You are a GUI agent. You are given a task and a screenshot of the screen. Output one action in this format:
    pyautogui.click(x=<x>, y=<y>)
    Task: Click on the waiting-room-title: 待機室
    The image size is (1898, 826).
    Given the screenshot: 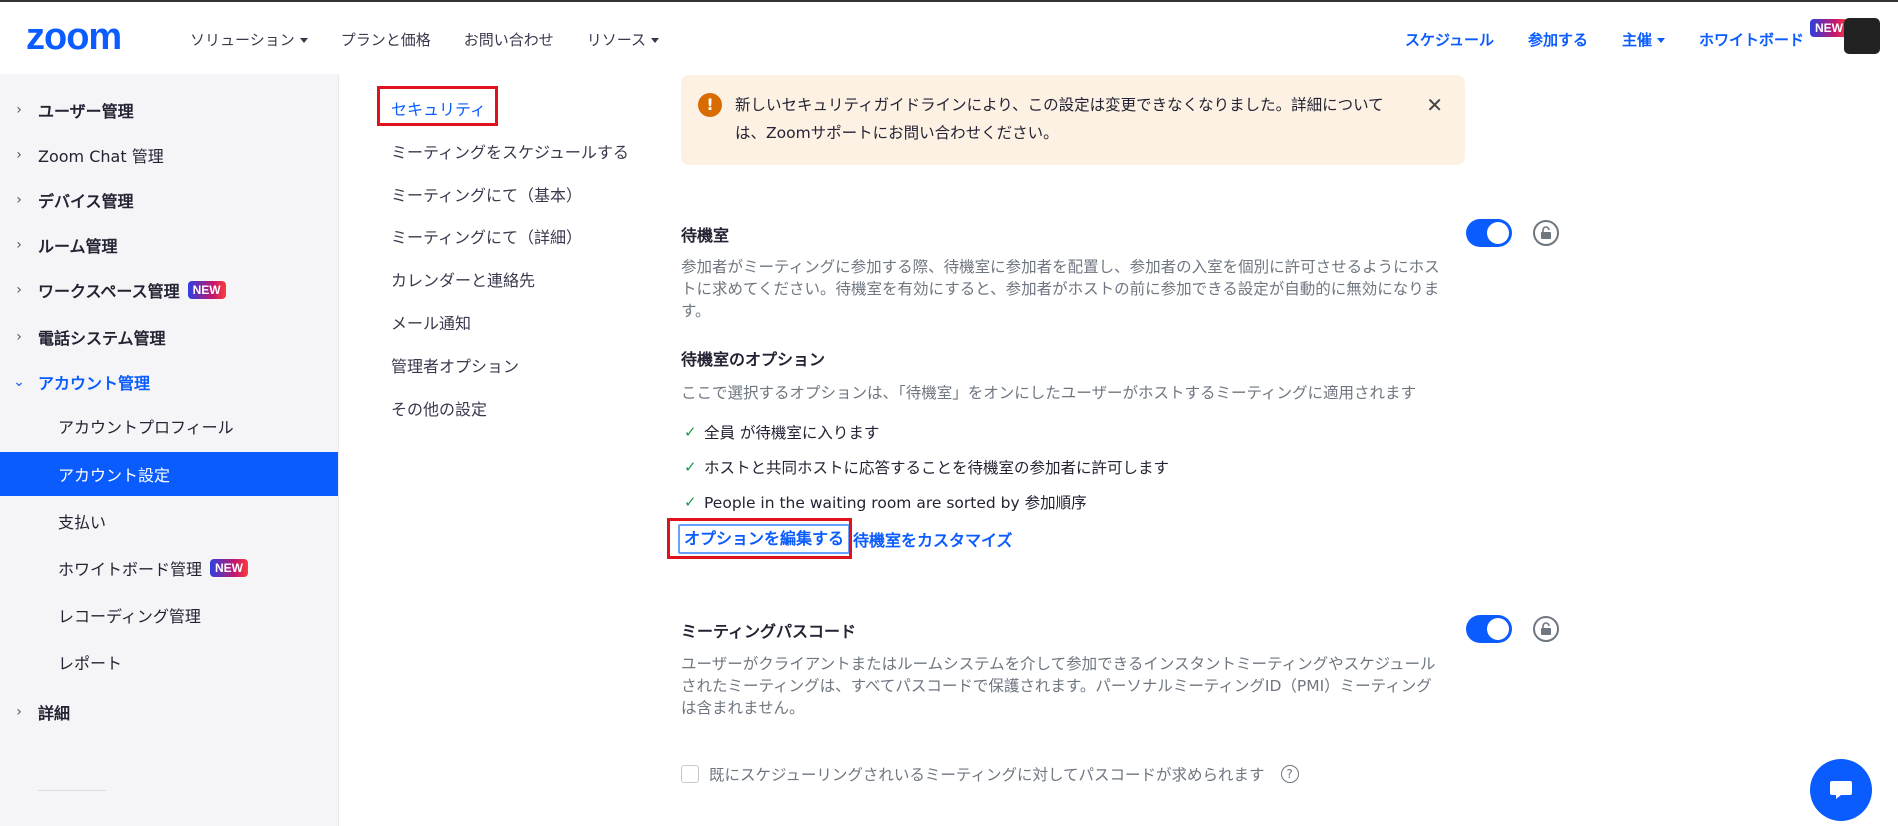 What is the action you would take?
    pyautogui.click(x=705, y=235)
    